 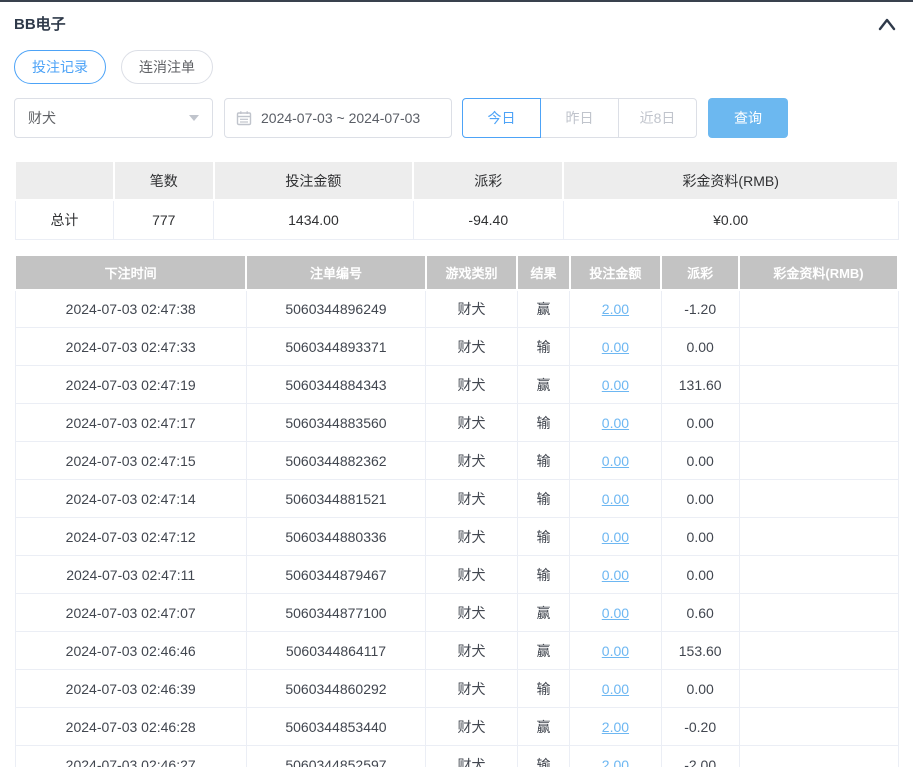 What do you see at coordinates (336, 422) in the screenshot?
I see `order-number-cell: 5060344883560` at bounding box center [336, 422].